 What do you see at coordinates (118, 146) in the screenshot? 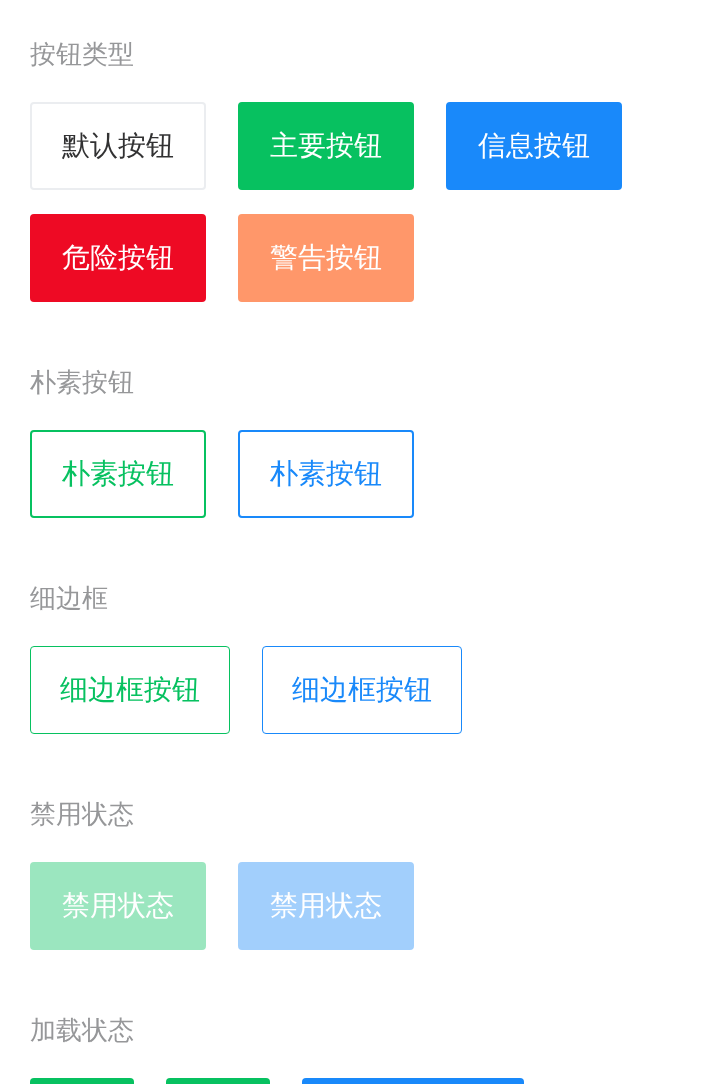
I see `default-button: 默认按钮` at bounding box center [118, 146].